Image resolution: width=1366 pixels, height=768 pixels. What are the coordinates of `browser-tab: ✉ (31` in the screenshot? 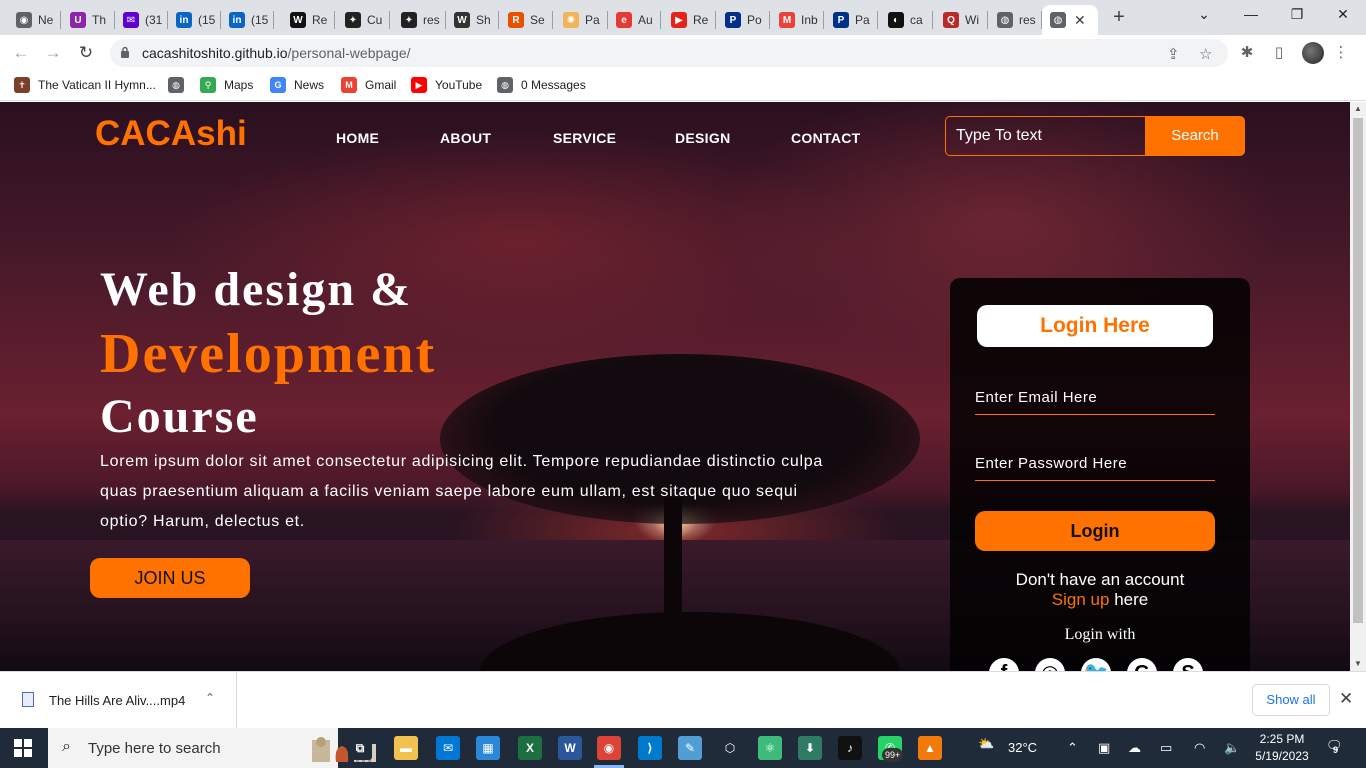 It's located at (140, 20).